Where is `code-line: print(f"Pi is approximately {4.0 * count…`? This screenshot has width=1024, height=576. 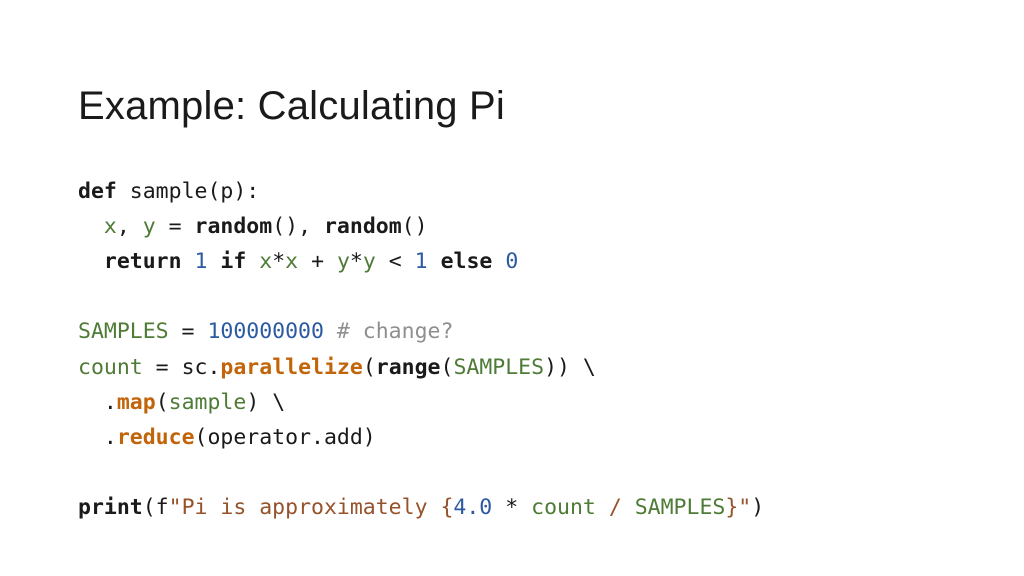
code-line: print(f"Pi is approximately {4.0 * count… is located at coordinates (421, 507).